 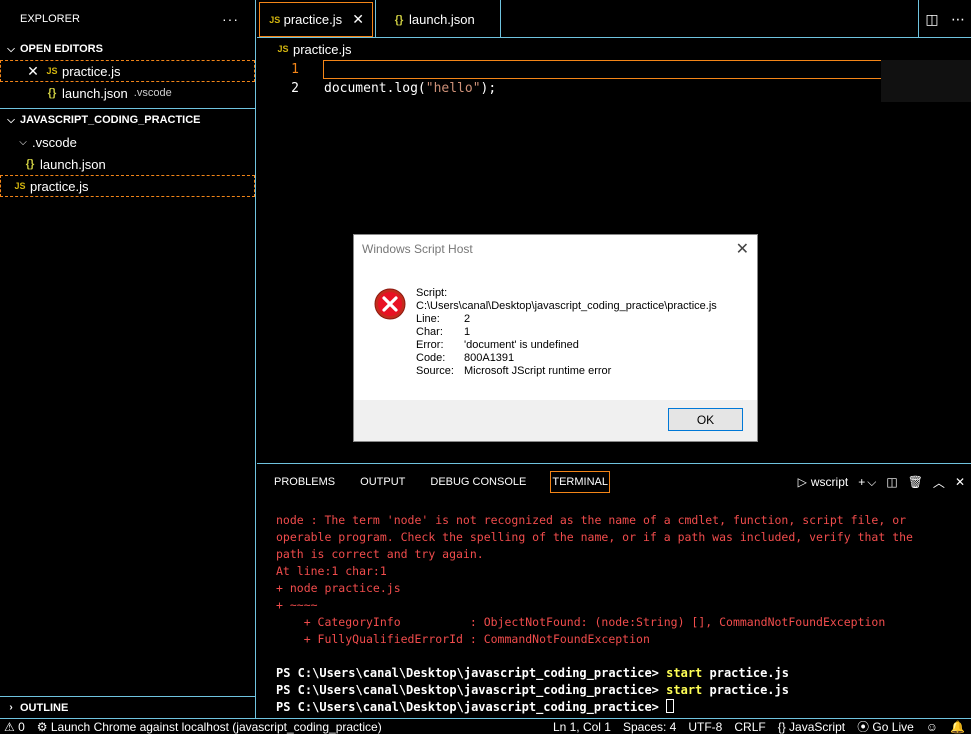 I want to click on field-key: Source:, so click(x=435, y=371).